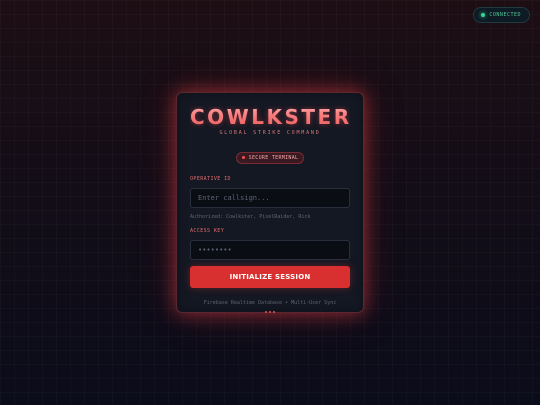 This screenshot has width=540, height=405. What do you see at coordinates (270, 249) in the screenshot?
I see `access-key-input` at bounding box center [270, 249].